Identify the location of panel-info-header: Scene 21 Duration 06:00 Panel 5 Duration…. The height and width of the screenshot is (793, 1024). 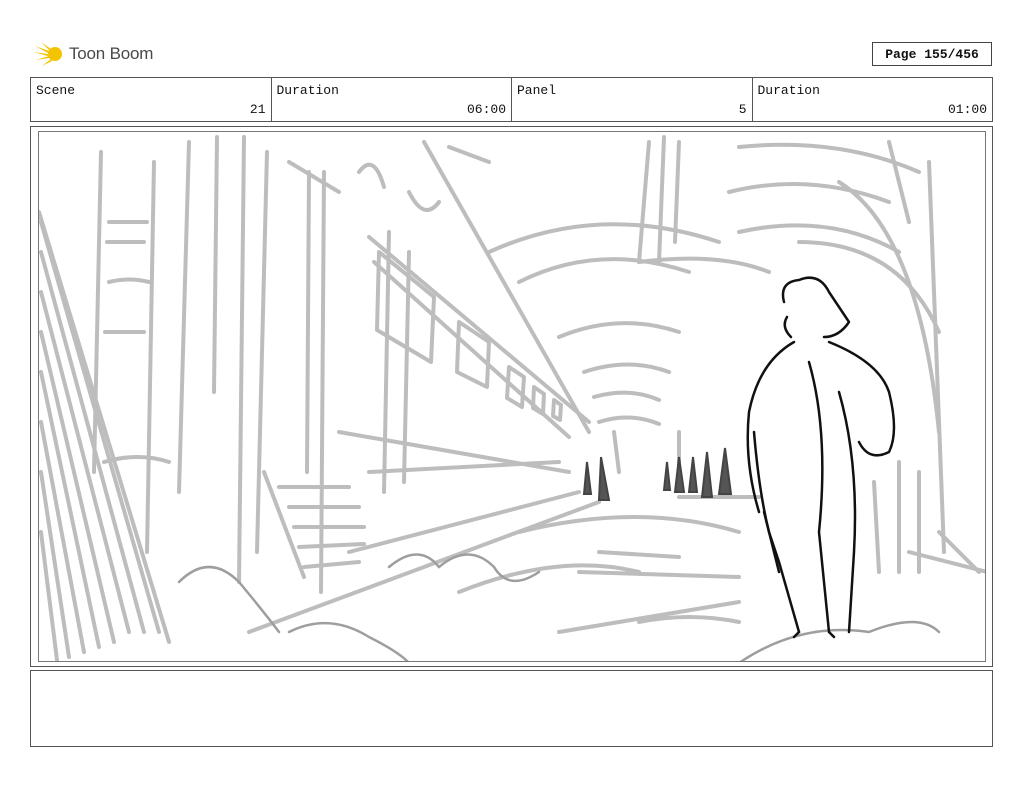
(511, 99).